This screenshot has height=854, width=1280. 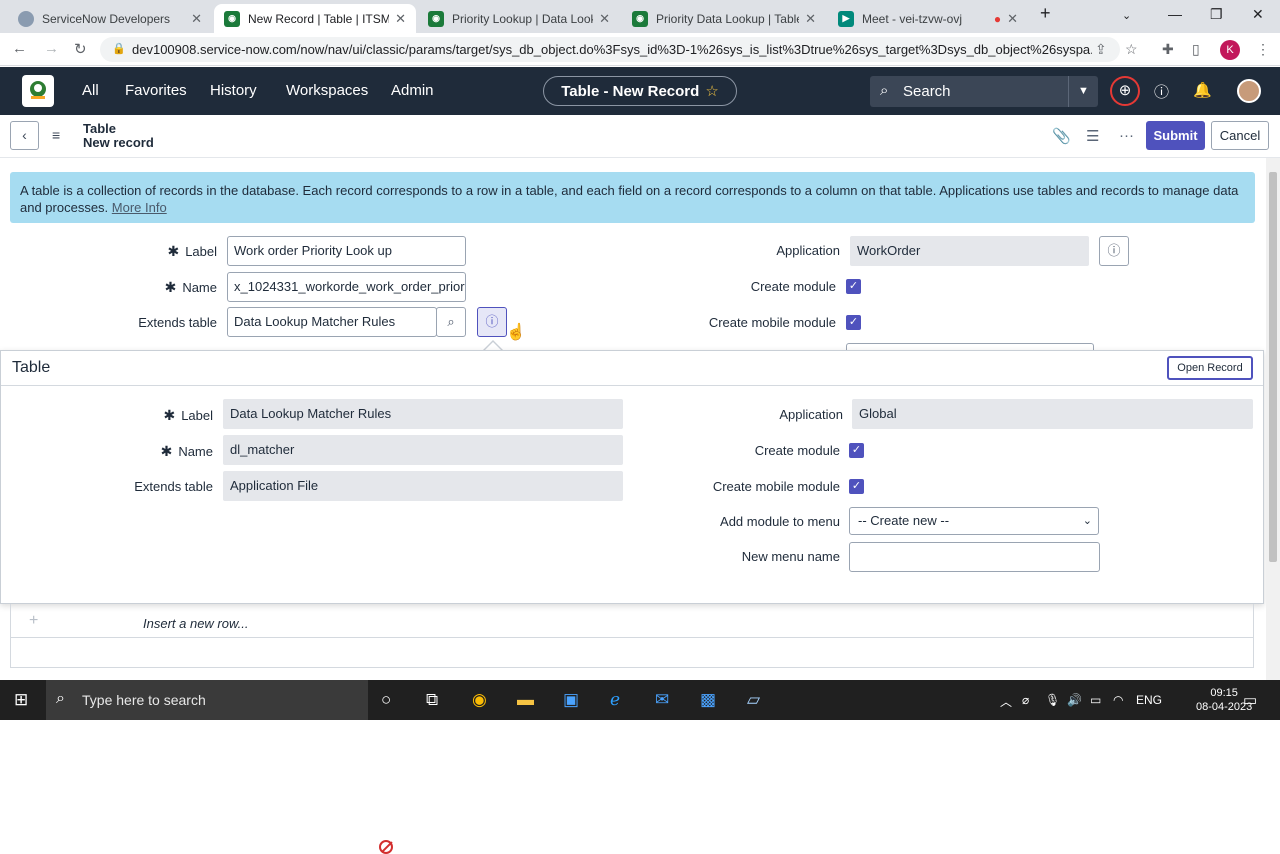 I want to click on volume-icon: 🔊, so click(x=1074, y=700).